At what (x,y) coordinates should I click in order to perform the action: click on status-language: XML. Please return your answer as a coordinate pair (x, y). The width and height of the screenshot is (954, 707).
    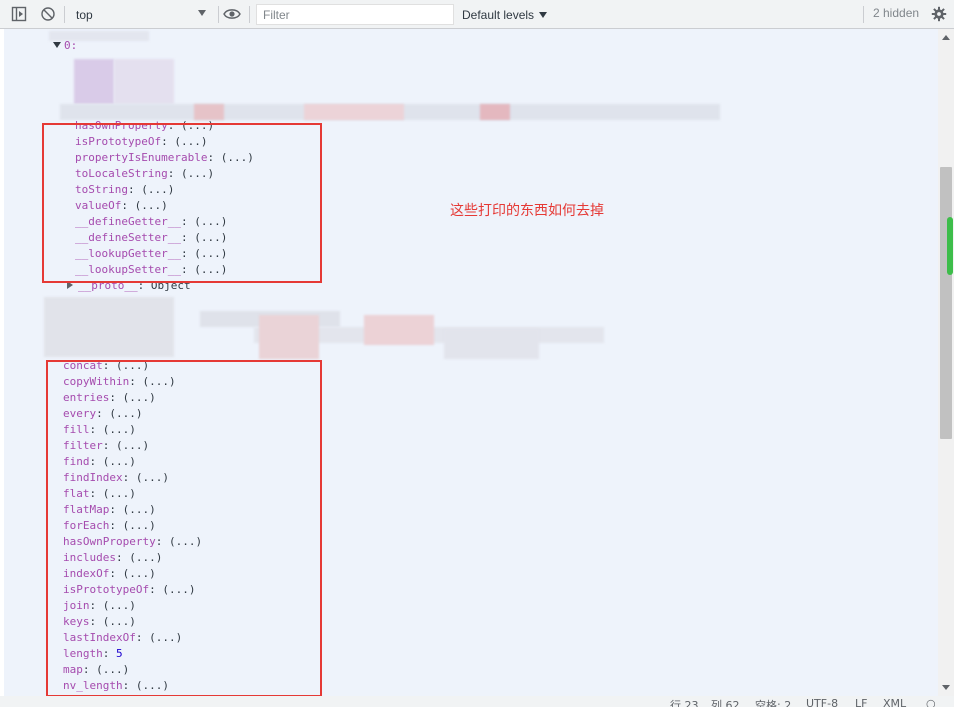
    Looking at the image, I should click on (894, 702).